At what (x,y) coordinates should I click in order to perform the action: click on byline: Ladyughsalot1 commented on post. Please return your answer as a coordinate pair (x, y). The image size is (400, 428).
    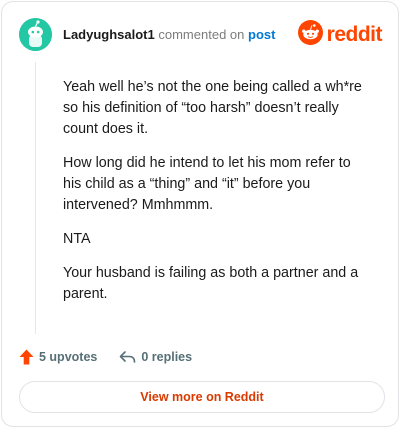
    Looking at the image, I should click on (169, 35).